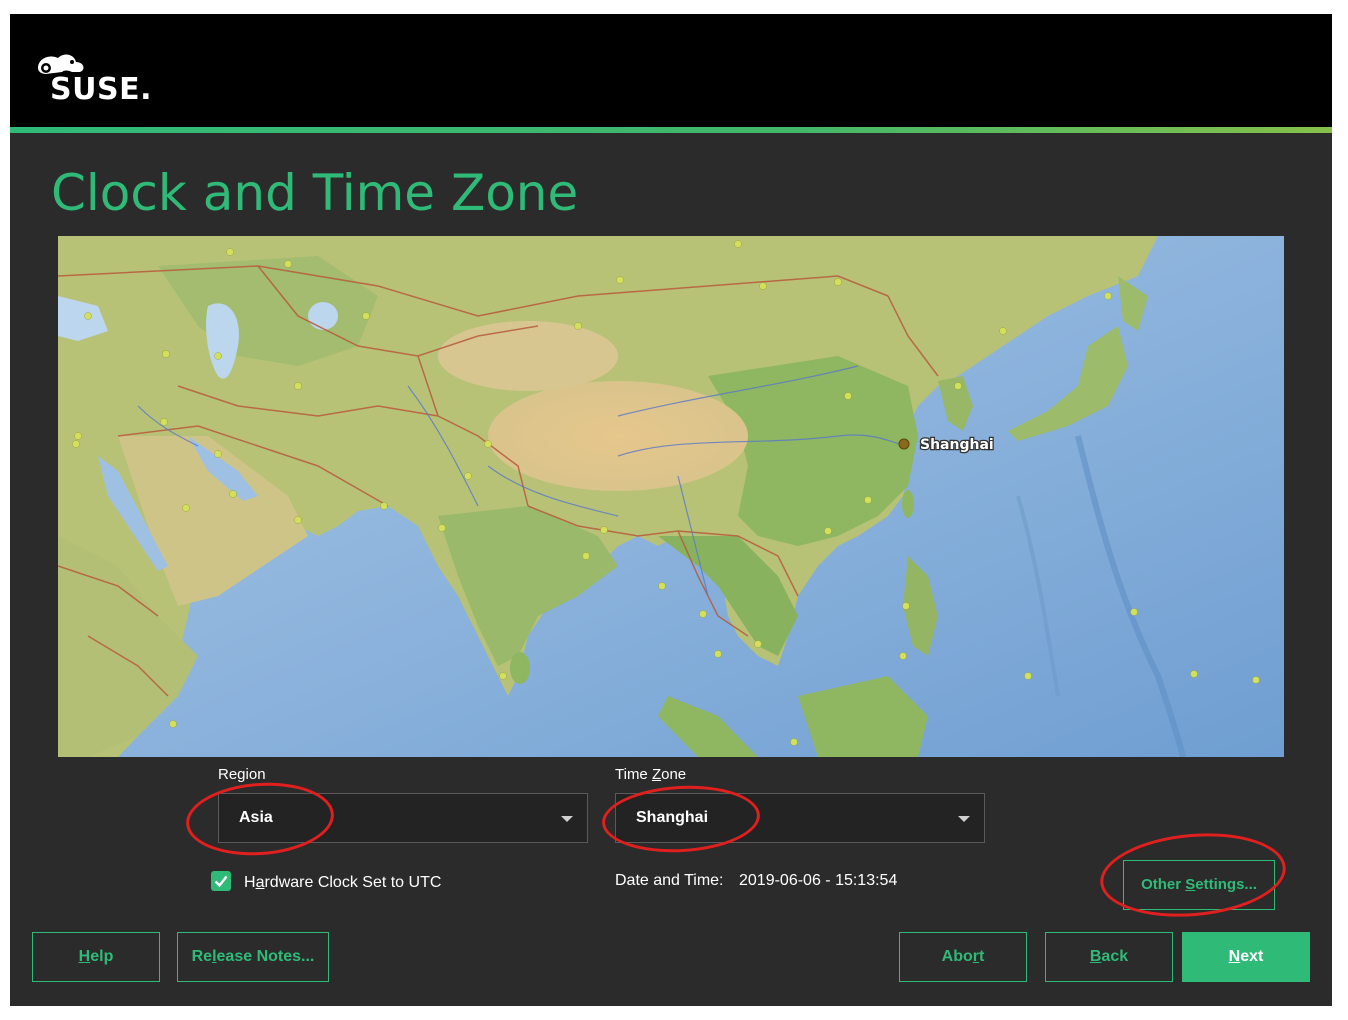  What do you see at coordinates (671, 70) in the screenshot?
I see `header-bar: SUSE.` at bounding box center [671, 70].